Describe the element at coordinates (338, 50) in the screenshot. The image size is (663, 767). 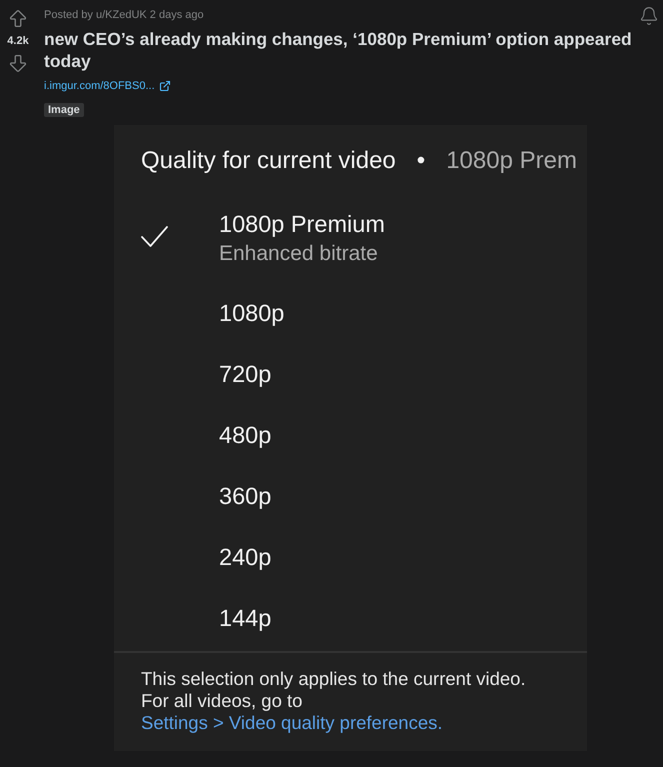
I see `post-title: new CEO’s already making changes, ‘1080p Premium’ option appeared today` at that location.